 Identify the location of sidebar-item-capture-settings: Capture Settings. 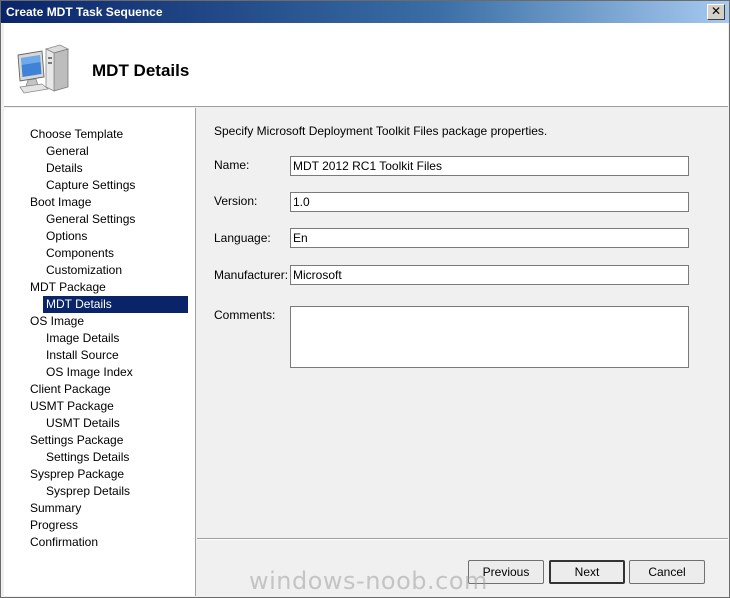
(100, 185).